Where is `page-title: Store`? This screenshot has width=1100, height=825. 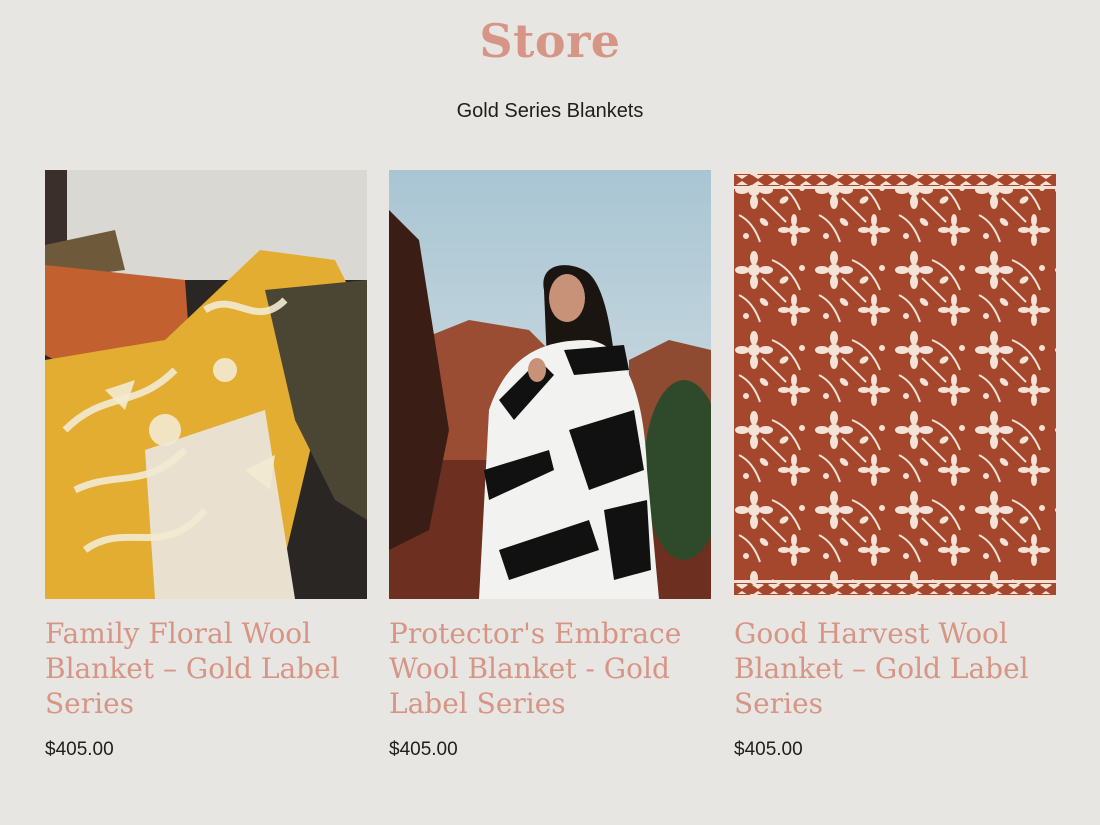 page-title: Store is located at coordinates (550, 41).